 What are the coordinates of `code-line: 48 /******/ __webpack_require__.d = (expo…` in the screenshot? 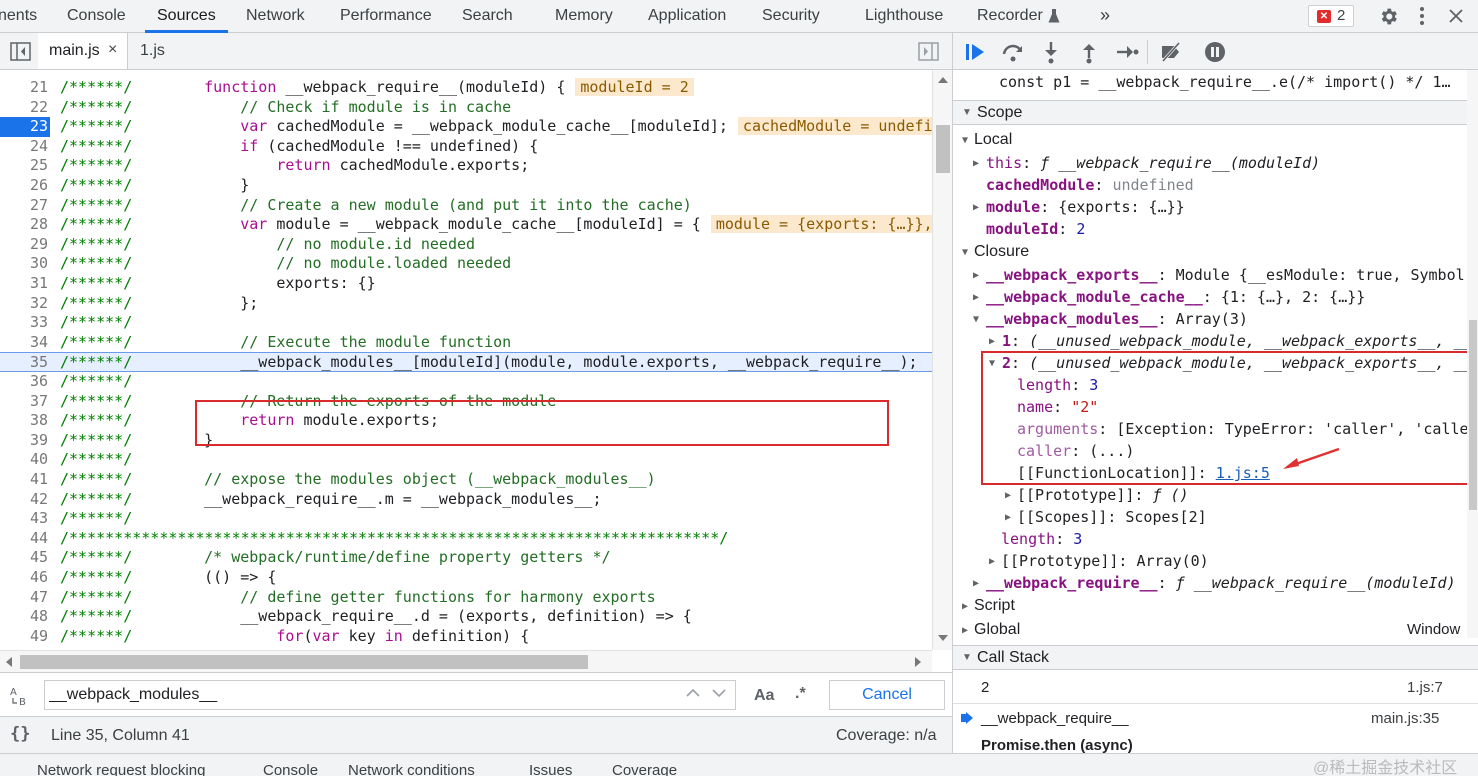 It's located at (466, 617).